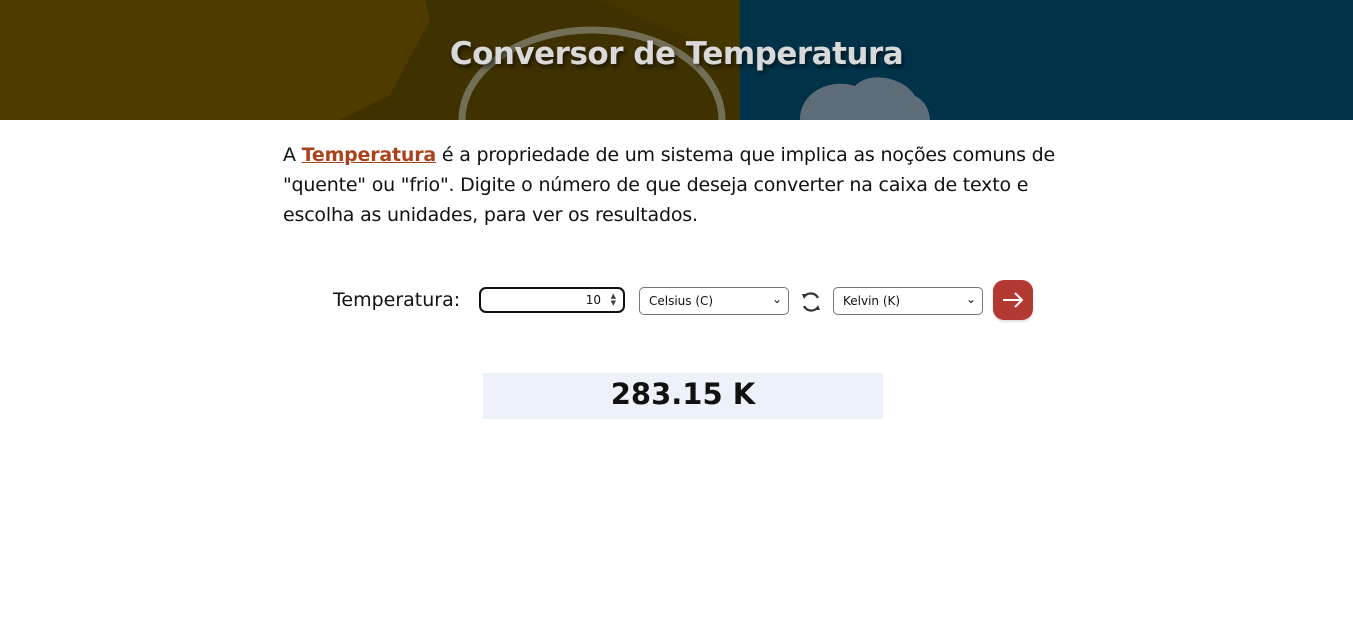  Describe the element at coordinates (613, 300) in the screenshot. I see `number-spinner-icon: ▲ ▼` at that location.